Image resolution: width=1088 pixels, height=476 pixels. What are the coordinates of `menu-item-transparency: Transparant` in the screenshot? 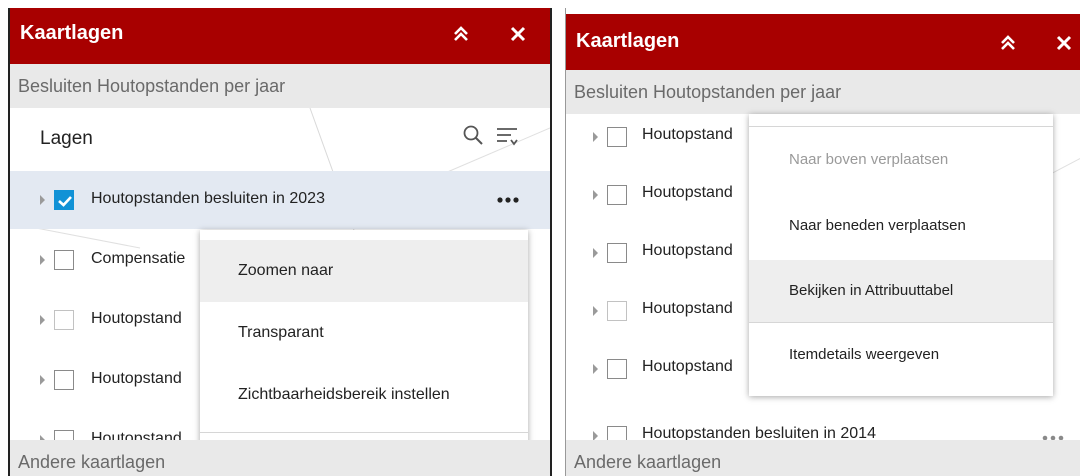 It's located at (364, 333).